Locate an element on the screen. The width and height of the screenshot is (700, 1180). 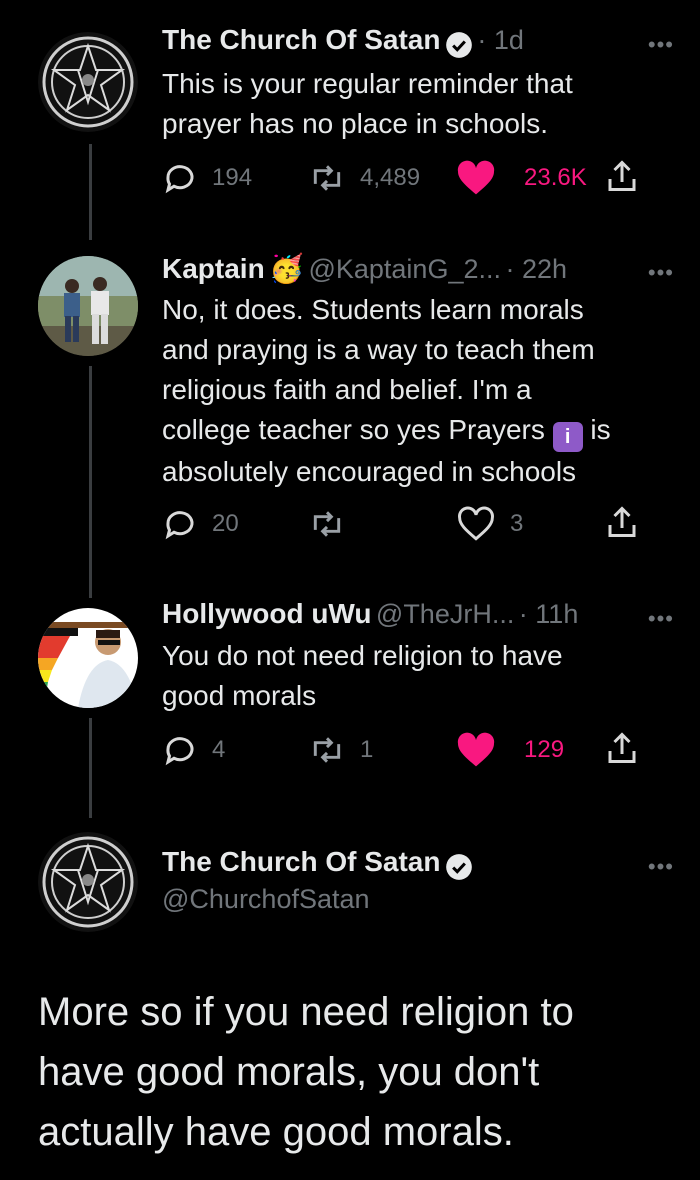
reply-button: 194 is located at coordinates (207, 178).